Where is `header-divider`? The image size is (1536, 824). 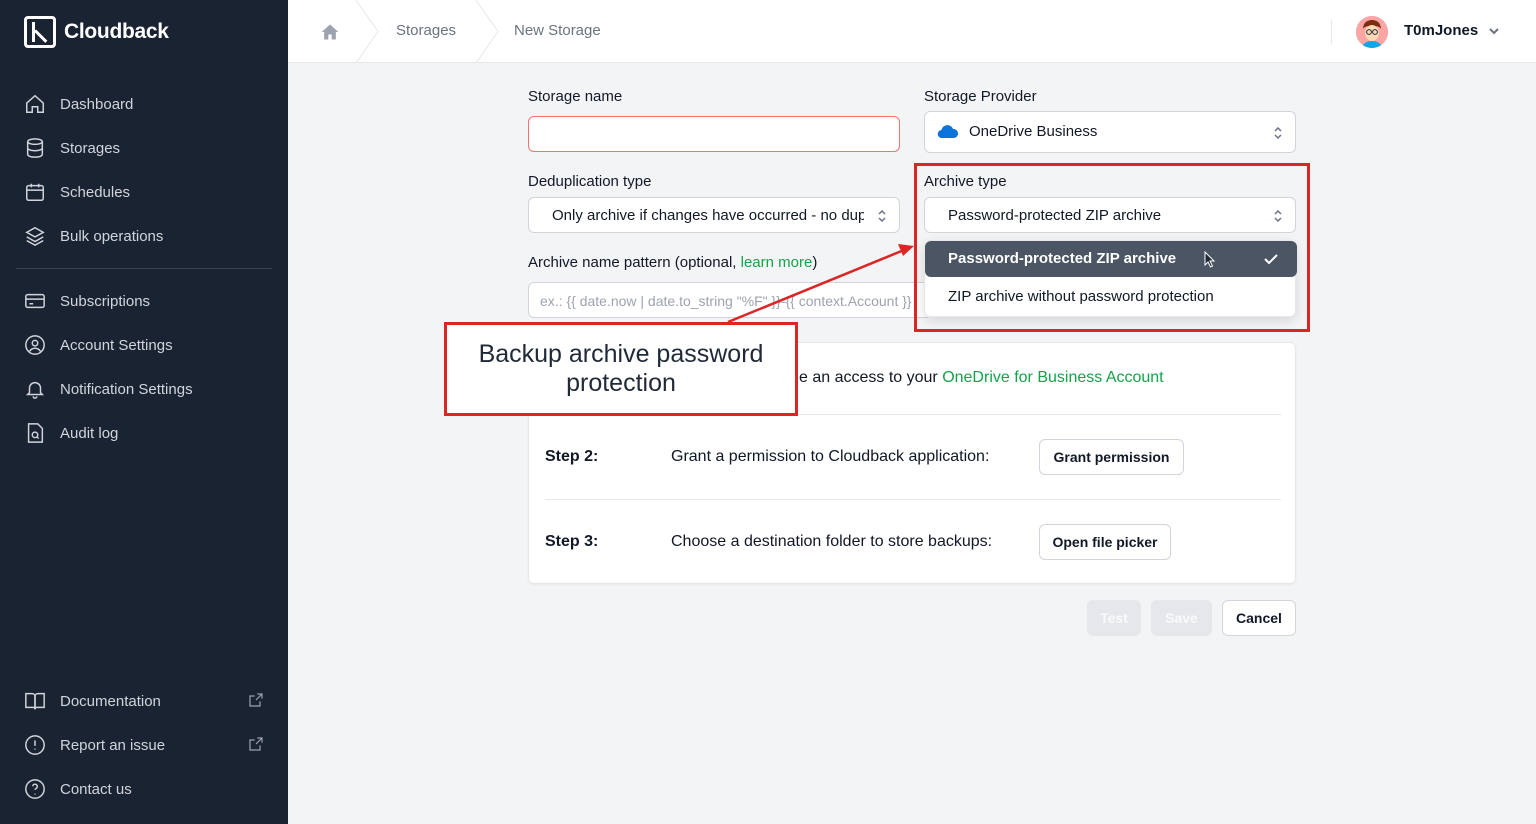 header-divider is located at coordinates (1331, 32).